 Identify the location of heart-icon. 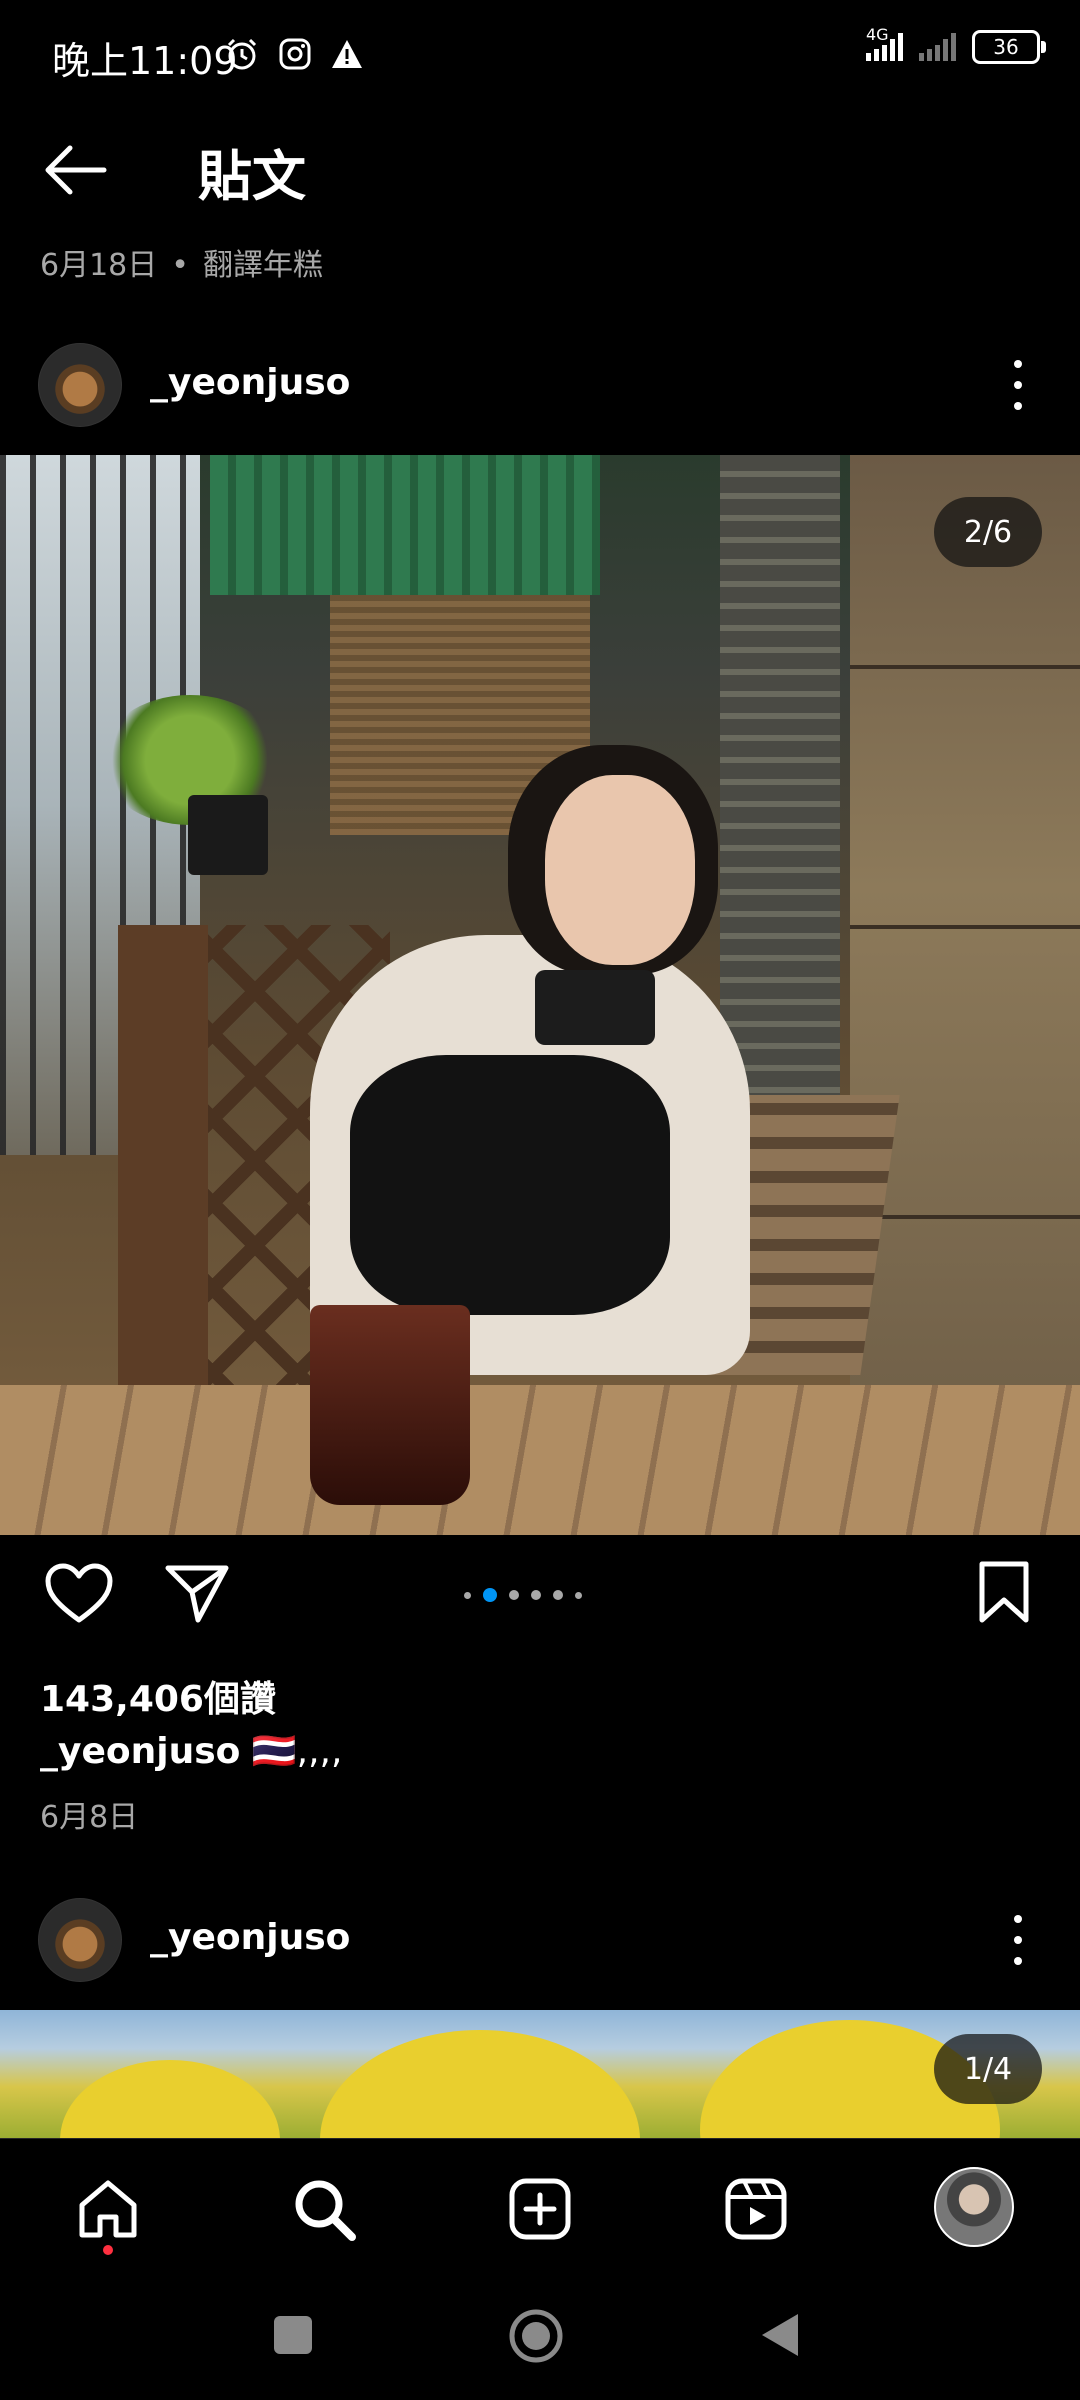
(79, 1594).